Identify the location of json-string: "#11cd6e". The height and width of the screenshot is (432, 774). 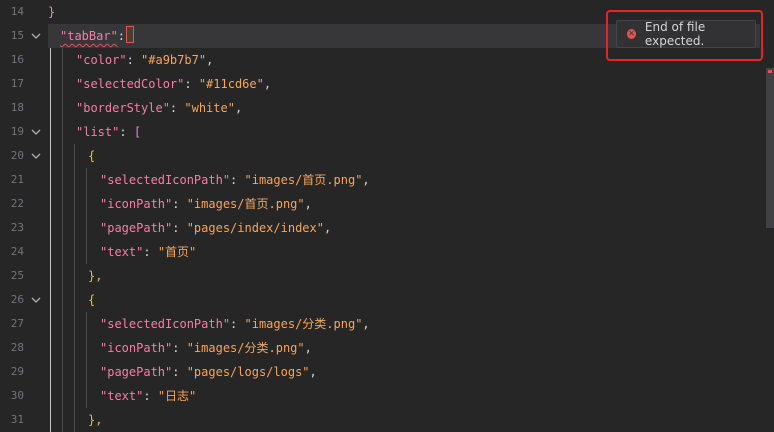
(231, 84).